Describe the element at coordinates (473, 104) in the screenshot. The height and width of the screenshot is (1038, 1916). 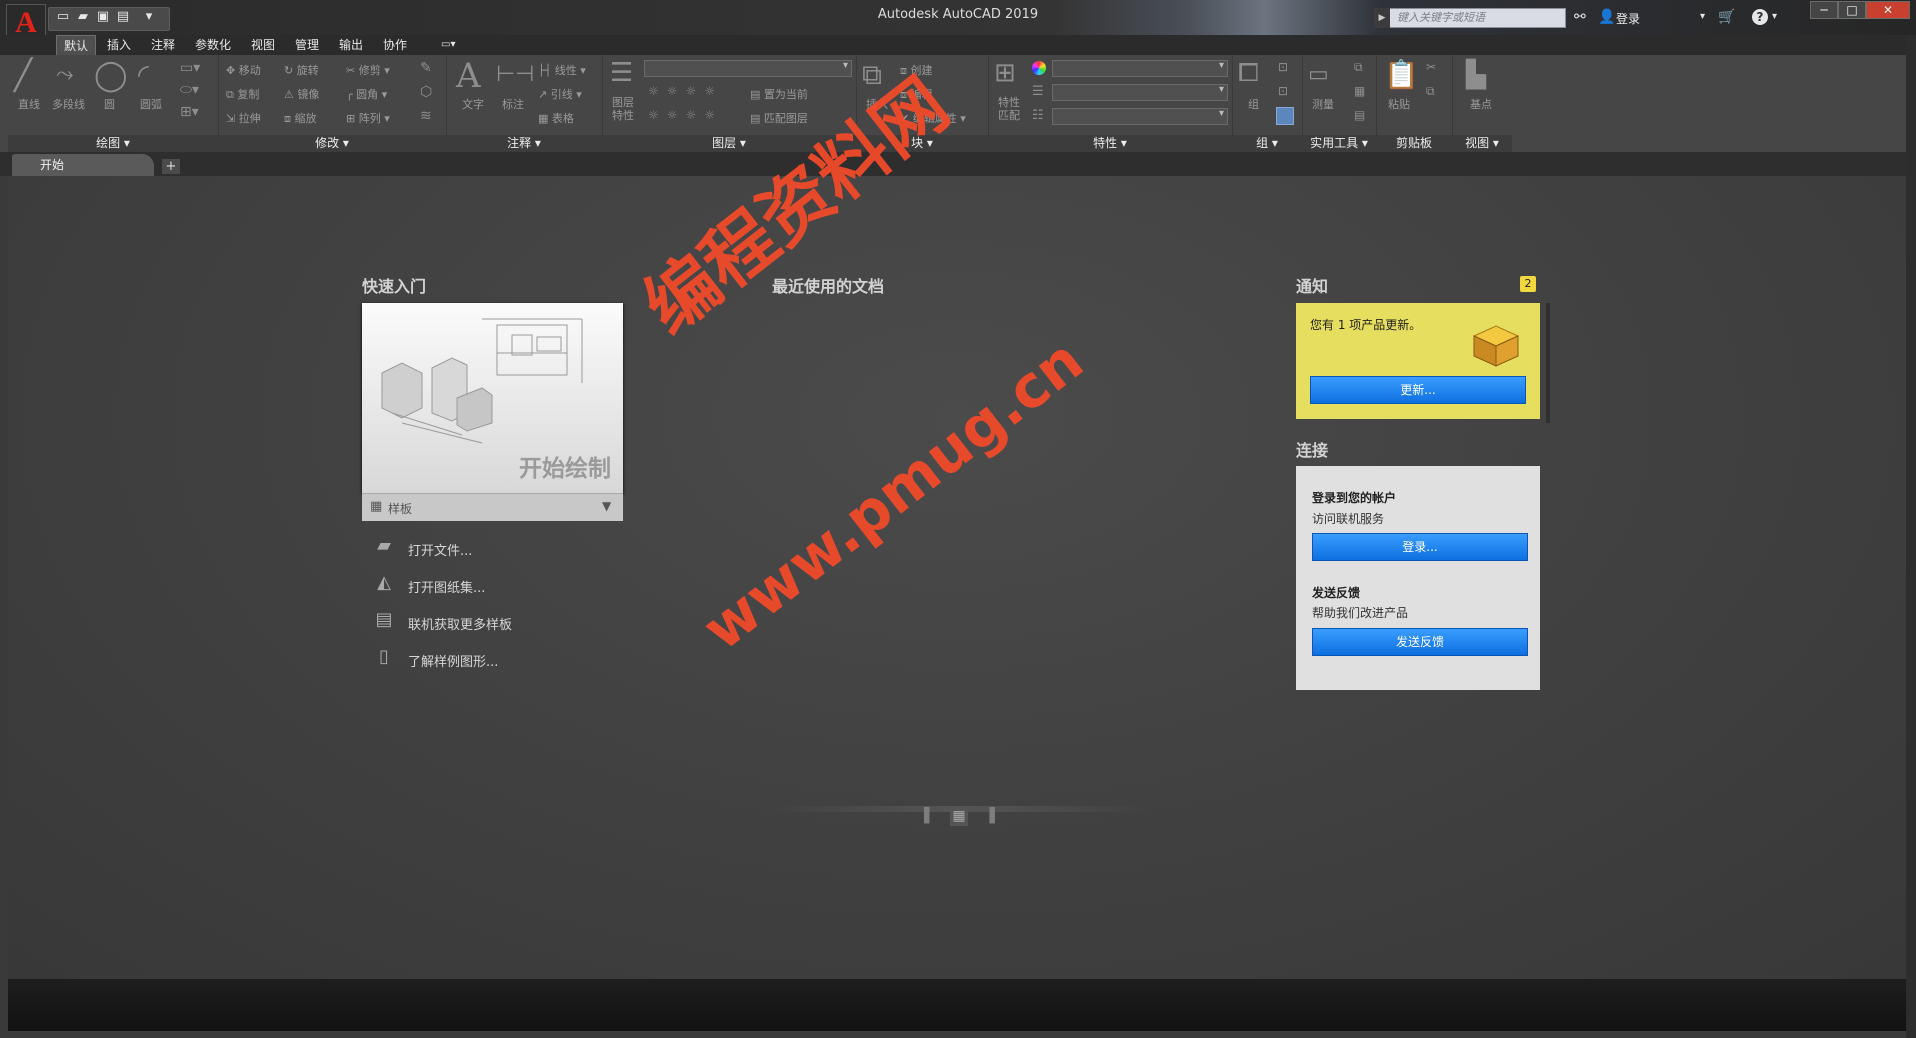
I see `text-label: 文字` at that location.